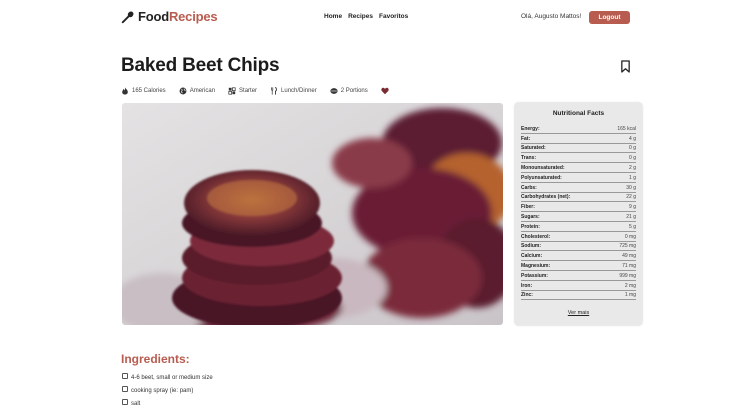 This screenshot has height=412, width=750. I want to click on nutrient-value: 71 mg, so click(629, 265).